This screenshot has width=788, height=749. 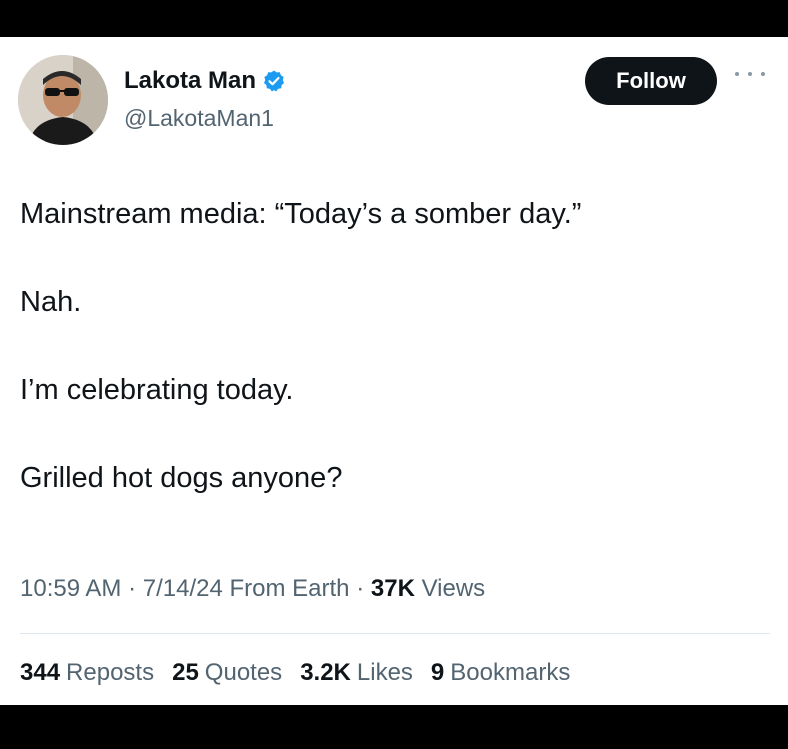 I want to click on follow-button: Follow, so click(x=651, y=81).